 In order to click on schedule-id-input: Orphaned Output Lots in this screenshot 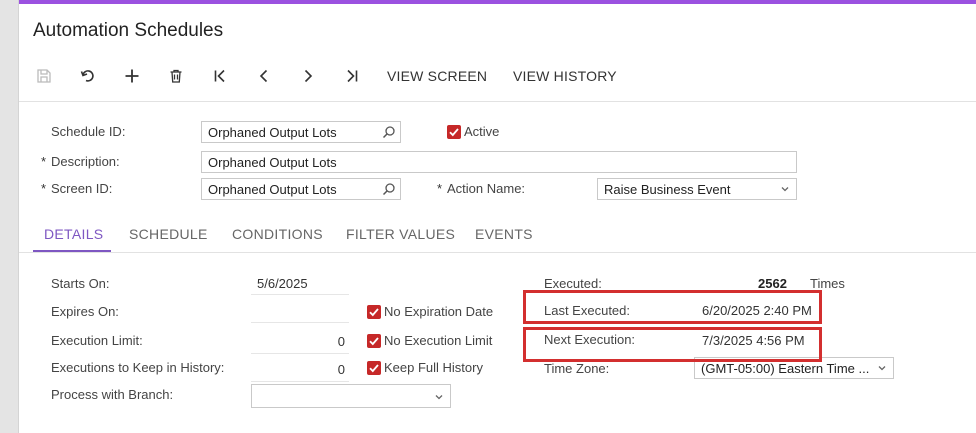, I will do `click(301, 132)`.